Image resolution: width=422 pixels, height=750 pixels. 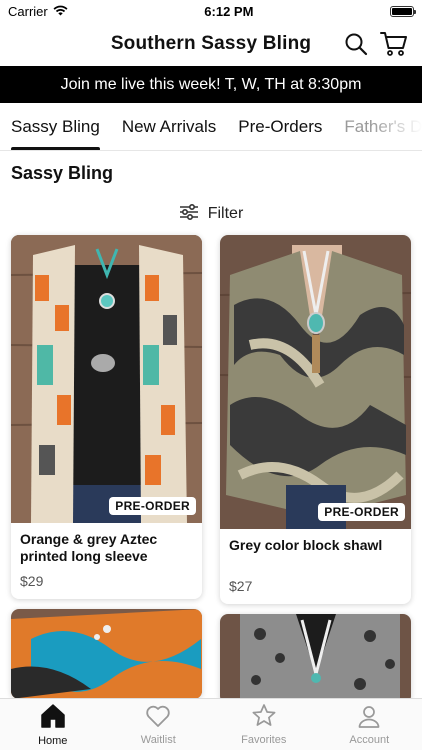 What do you see at coordinates (158, 717) in the screenshot?
I see `heart-icon` at bounding box center [158, 717].